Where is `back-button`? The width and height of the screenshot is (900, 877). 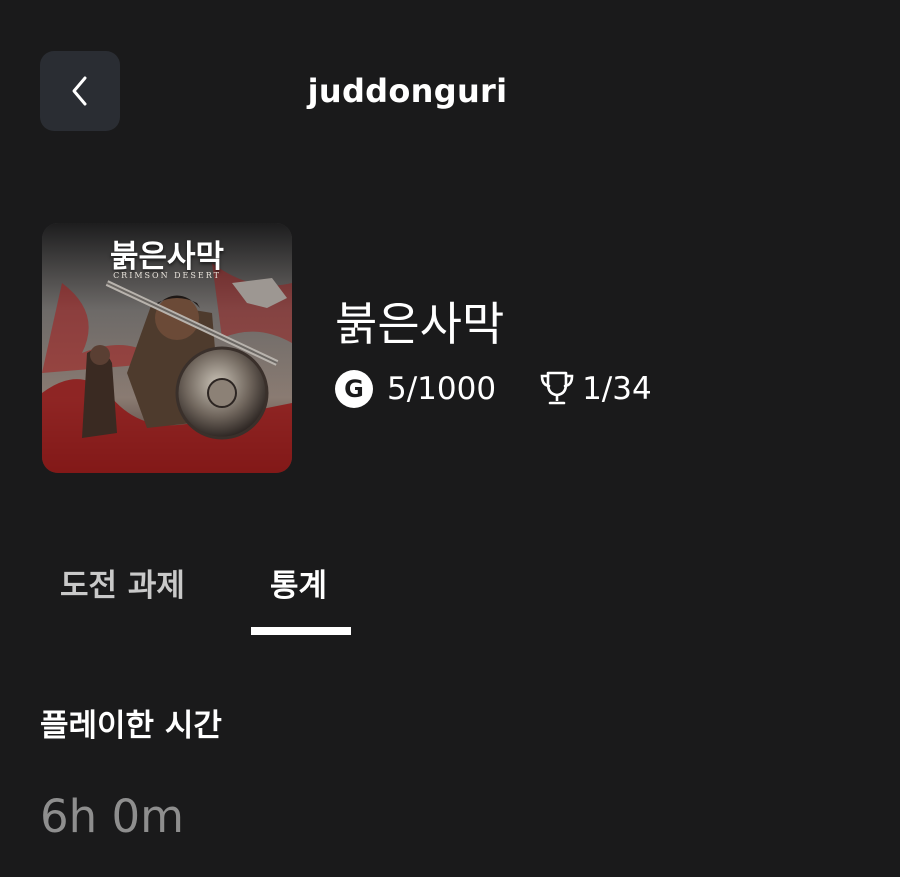 back-button is located at coordinates (80, 91).